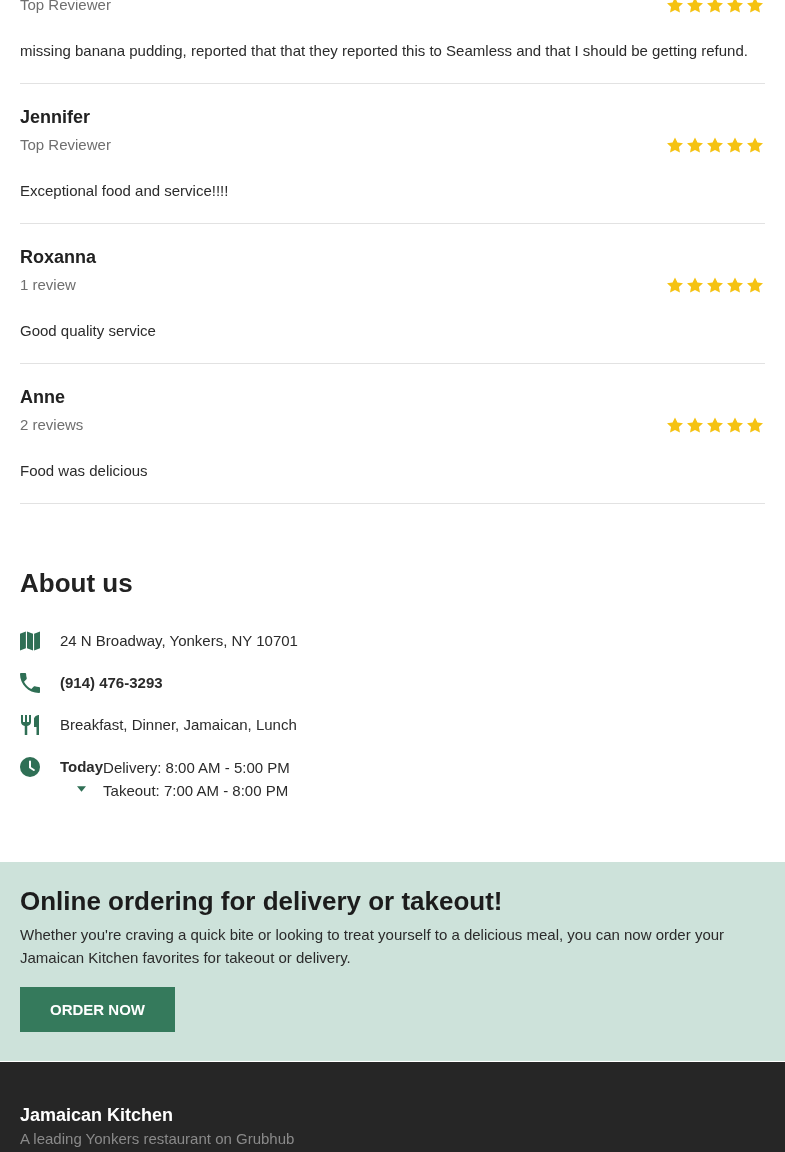 This screenshot has height=1152, width=785. What do you see at coordinates (82, 766) in the screenshot?
I see `day-label: Today` at bounding box center [82, 766].